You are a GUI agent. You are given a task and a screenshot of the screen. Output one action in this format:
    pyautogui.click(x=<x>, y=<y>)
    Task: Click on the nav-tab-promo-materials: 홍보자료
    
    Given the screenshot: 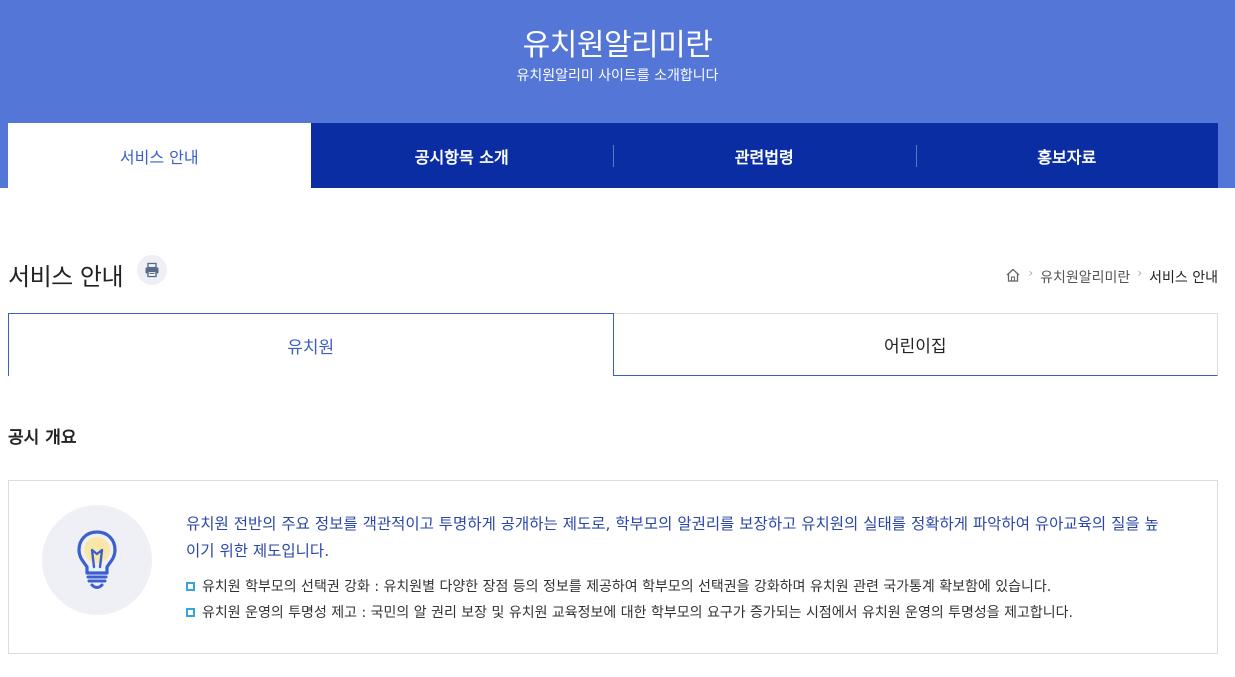 What is the action you would take?
    pyautogui.click(x=1067, y=155)
    